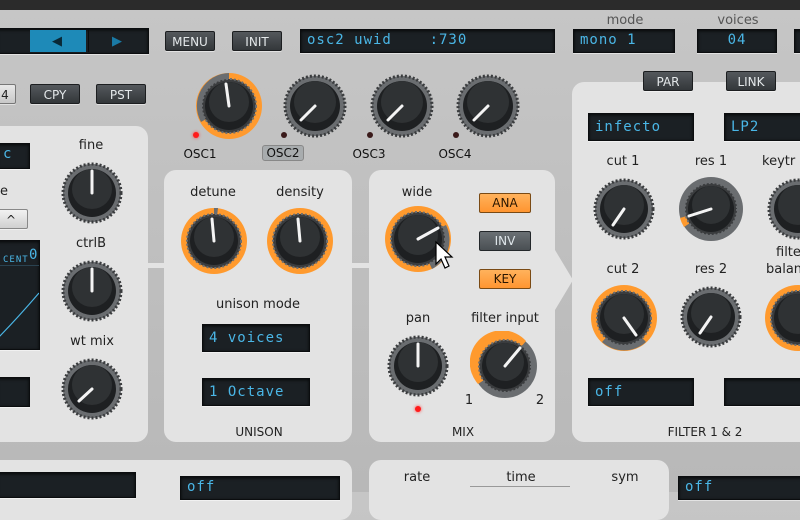 The image size is (800, 520). What do you see at coordinates (711, 269) in the screenshot?
I see `res2-label: res 2` at bounding box center [711, 269].